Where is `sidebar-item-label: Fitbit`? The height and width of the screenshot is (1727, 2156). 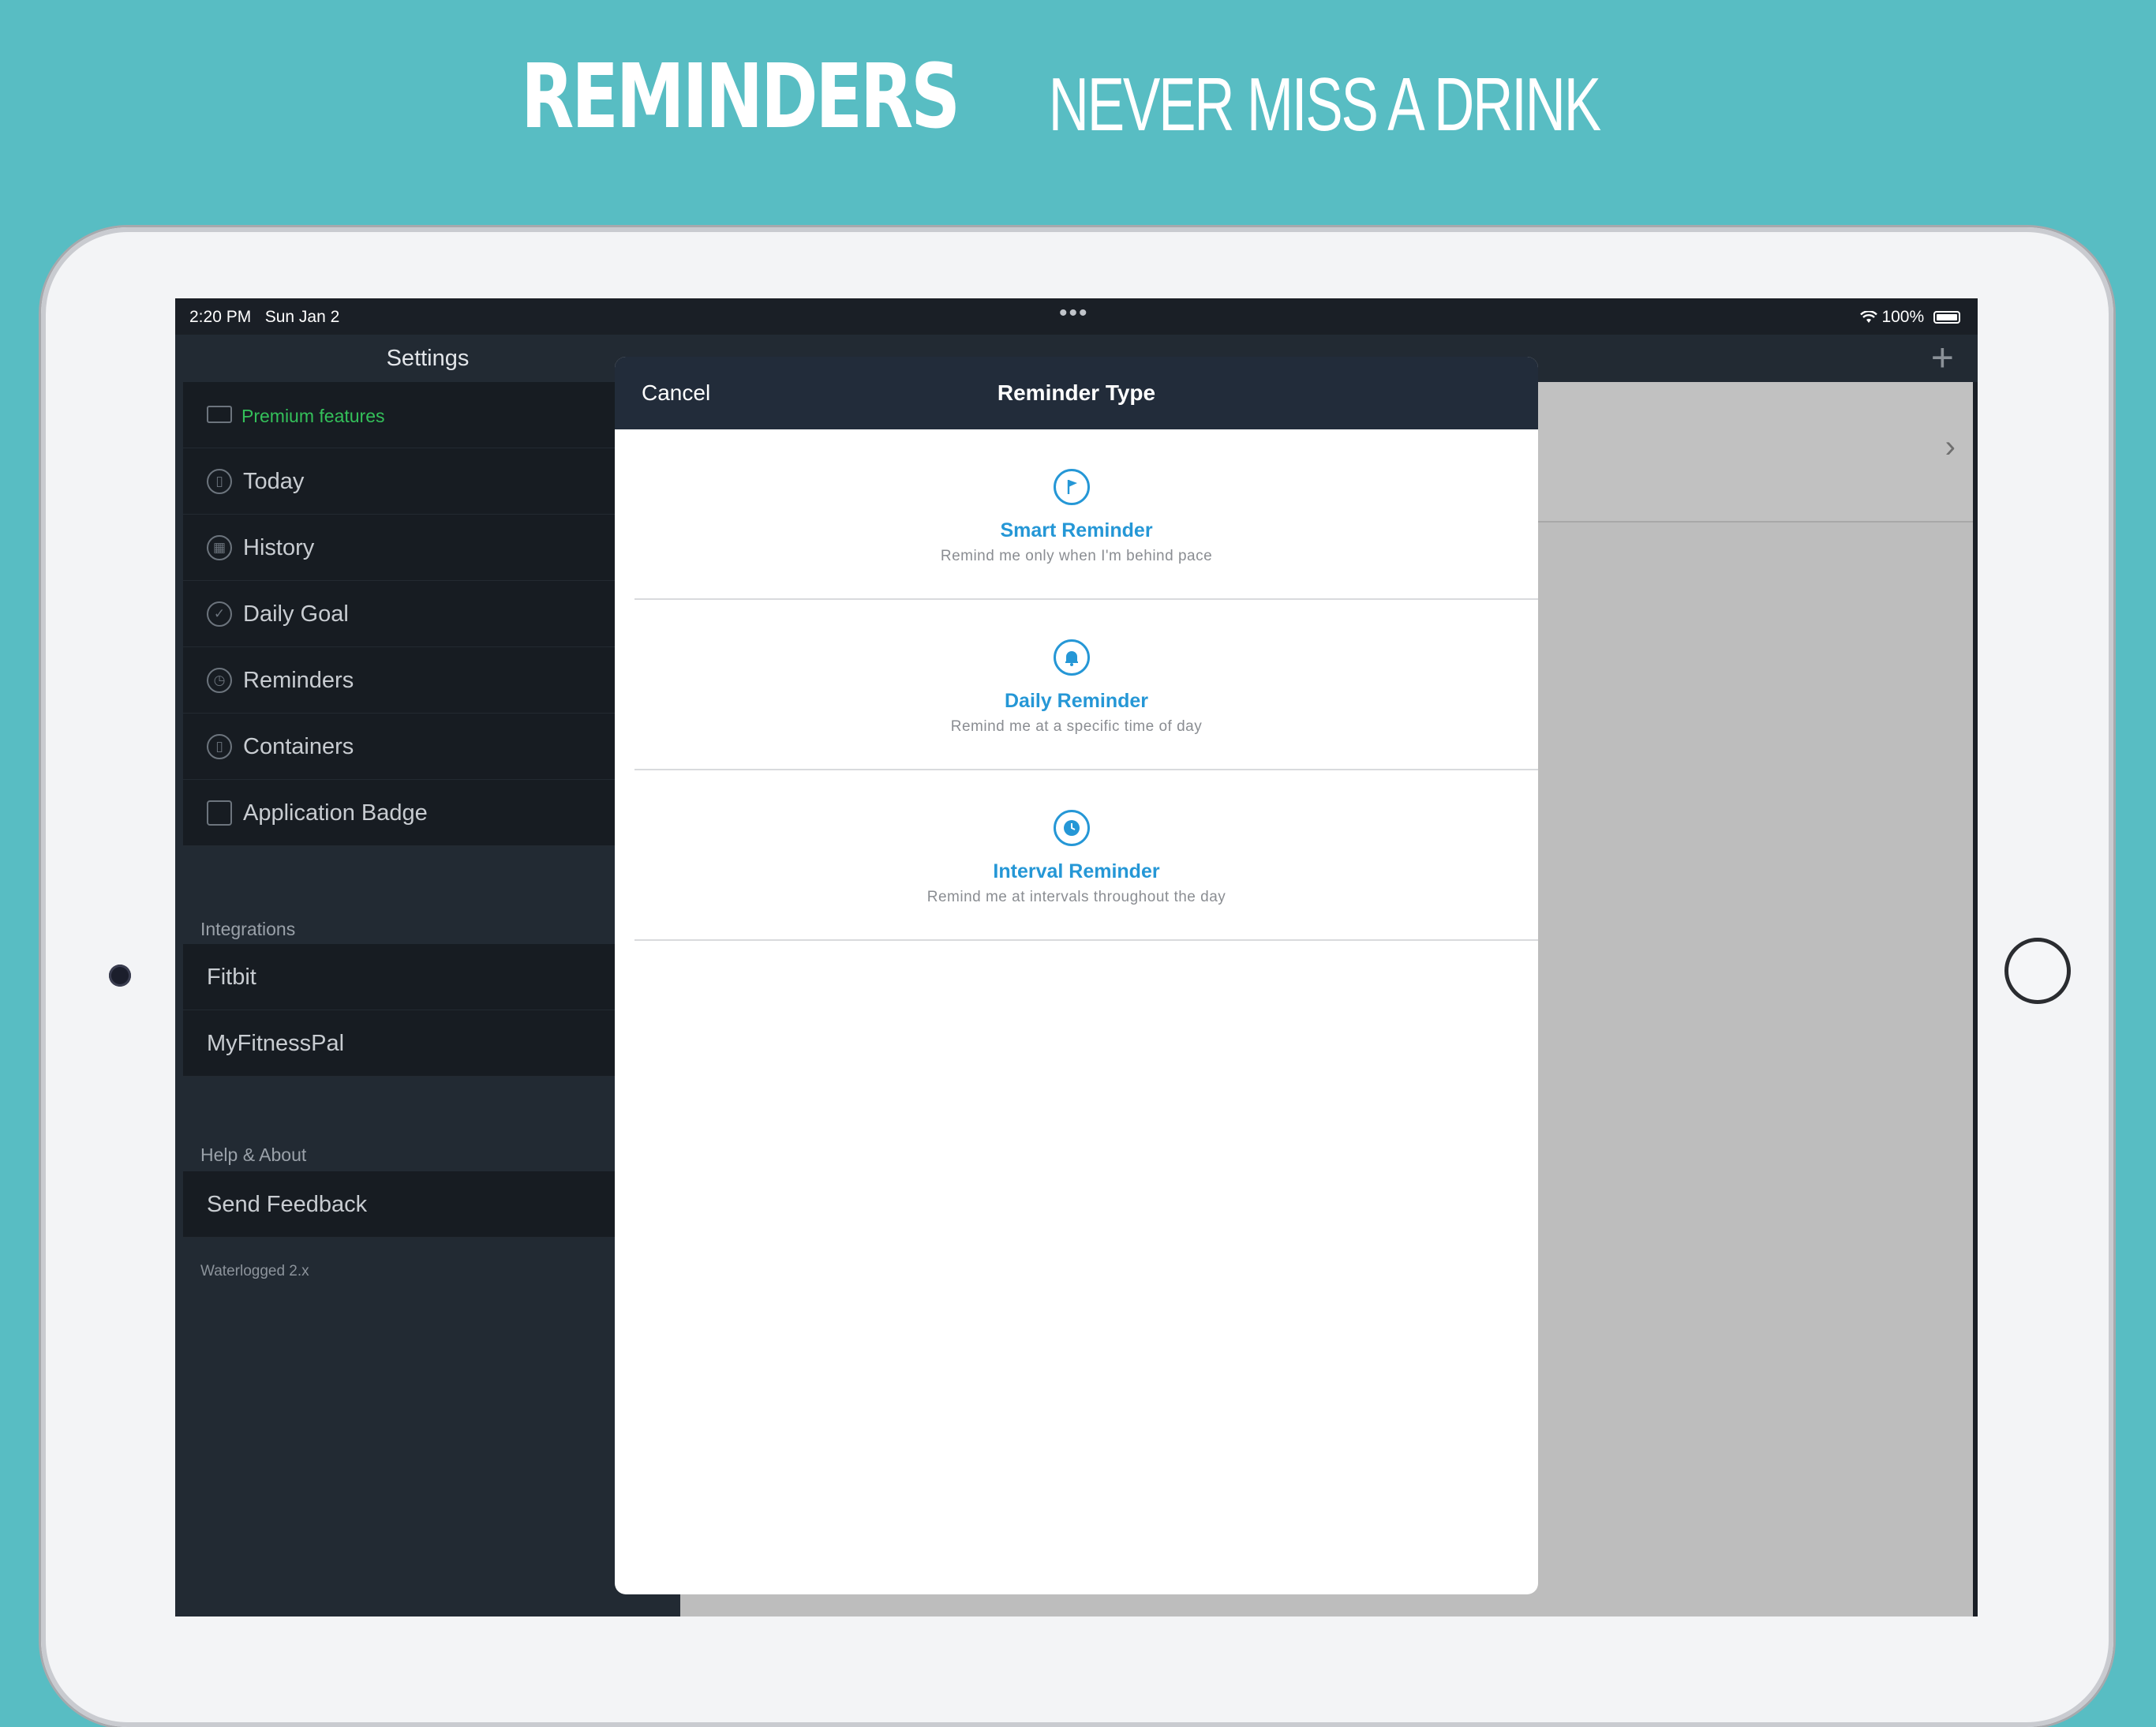
sidebar-item-label: Fitbit is located at coordinates (231, 977).